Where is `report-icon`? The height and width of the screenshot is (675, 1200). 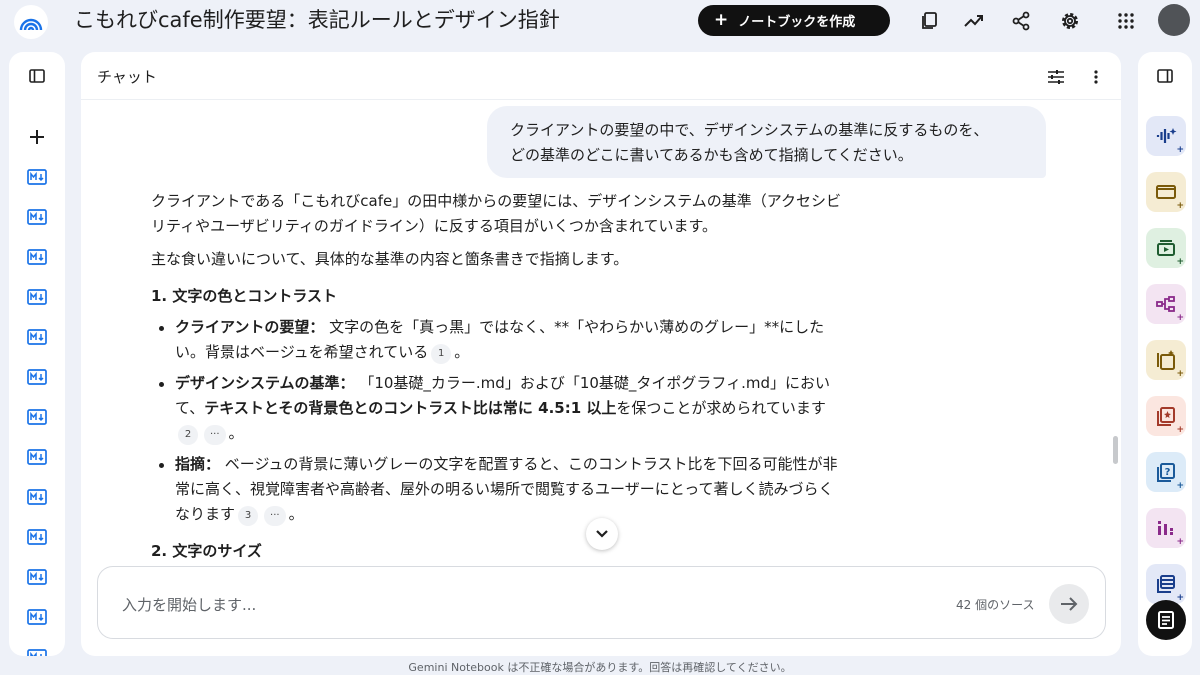 report-icon is located at coordinates (1166, 360).